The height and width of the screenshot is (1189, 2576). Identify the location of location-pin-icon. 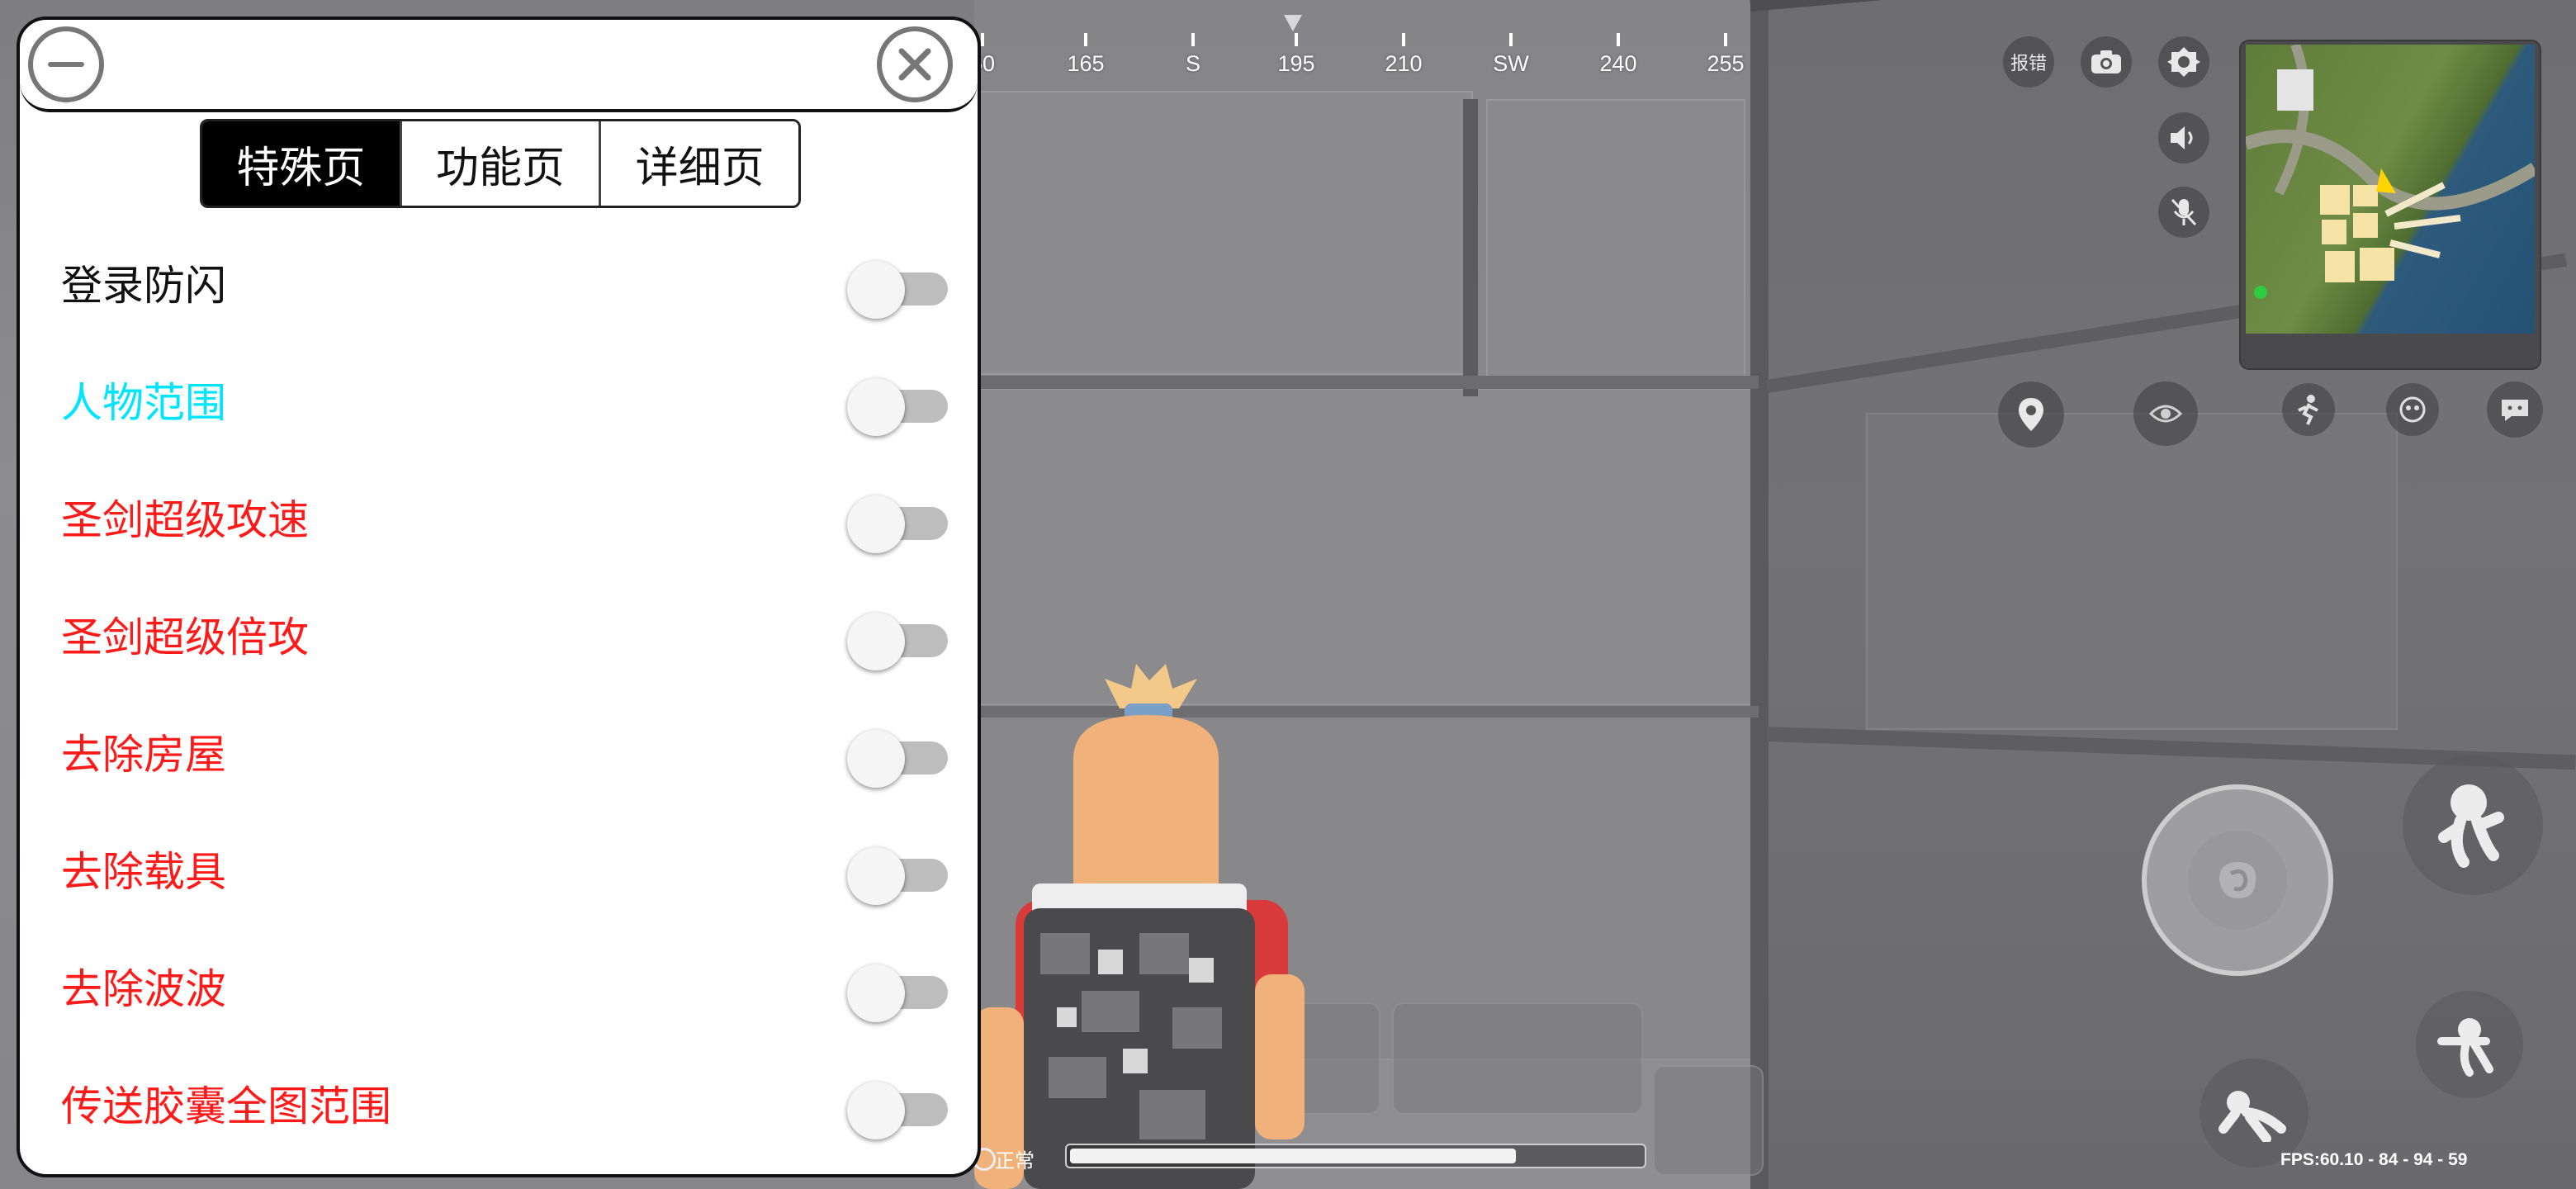
(2031, 414).